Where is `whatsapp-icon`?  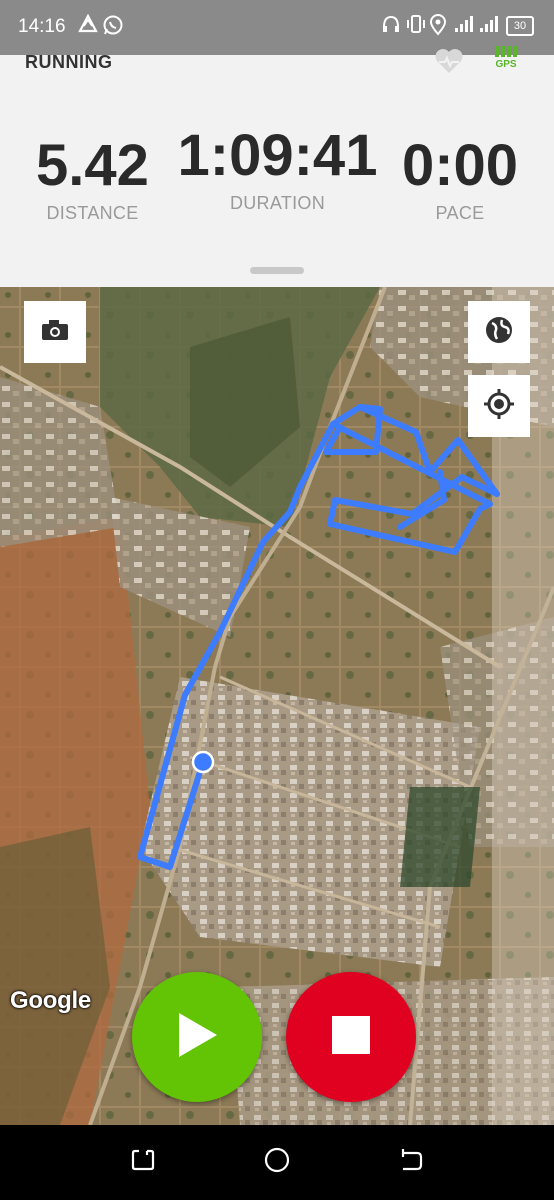 whatsapp-icon is located at coordinates (113, 27).